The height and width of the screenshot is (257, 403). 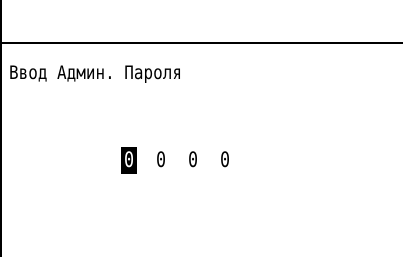 What do you see at coordinates (129, 160) in the screenshot?
I see `password-digit-1: 0` at bounding box center [129, 160].